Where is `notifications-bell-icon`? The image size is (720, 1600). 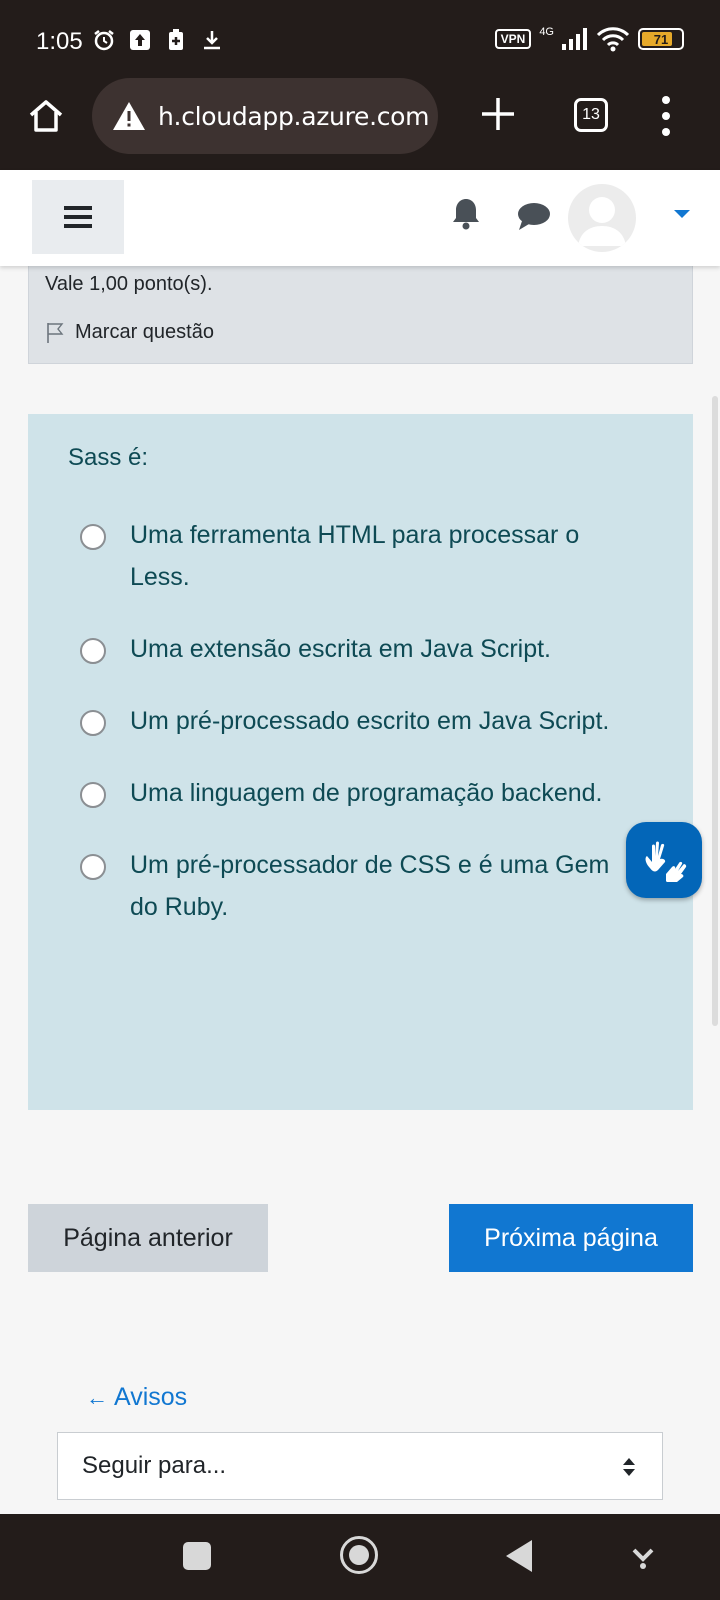 notifications-bell-icon is located at coordinates (466, 214).